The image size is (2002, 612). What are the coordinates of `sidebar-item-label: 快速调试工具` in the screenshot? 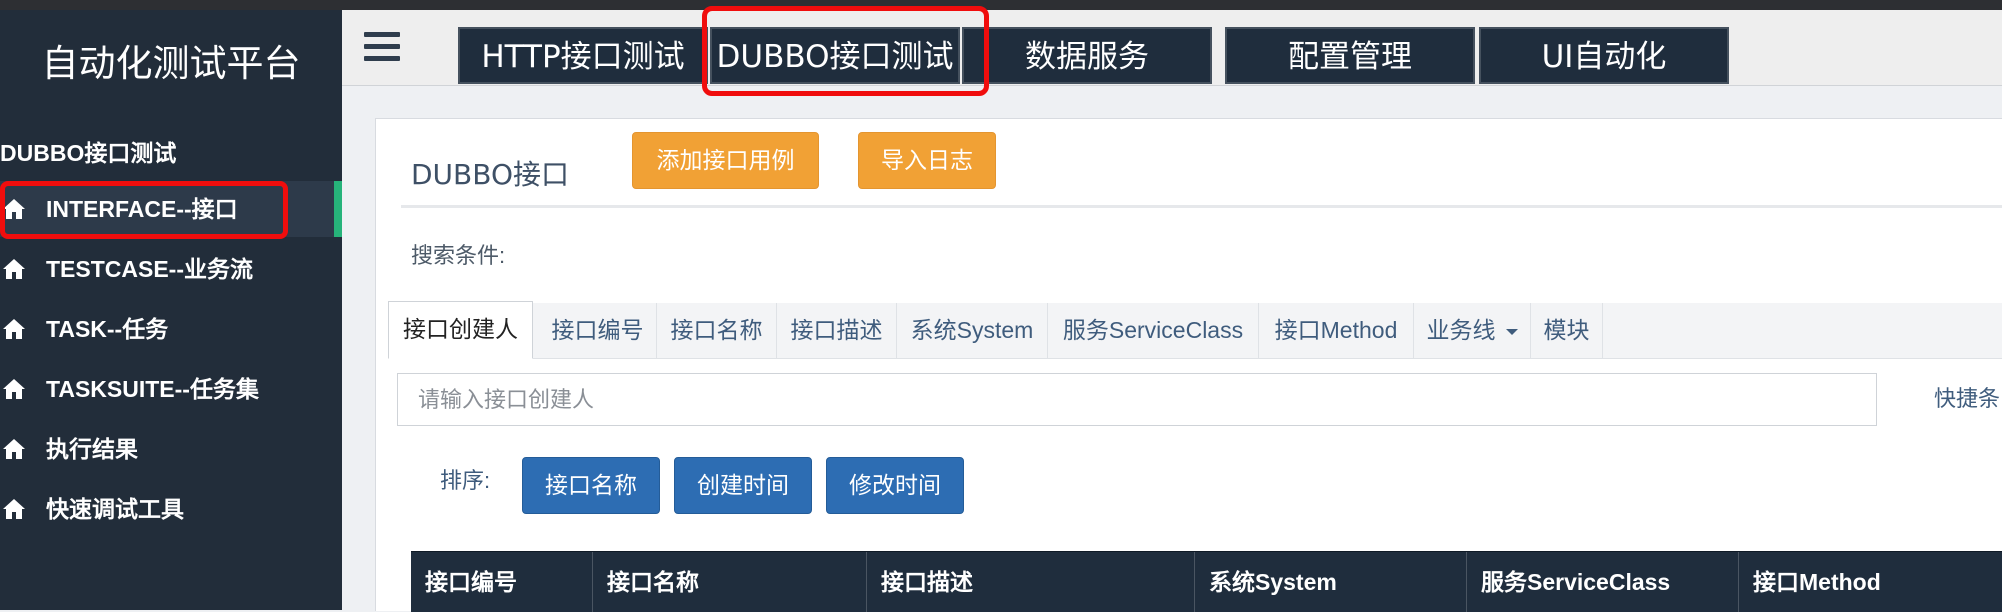 It's located at (115, 509).